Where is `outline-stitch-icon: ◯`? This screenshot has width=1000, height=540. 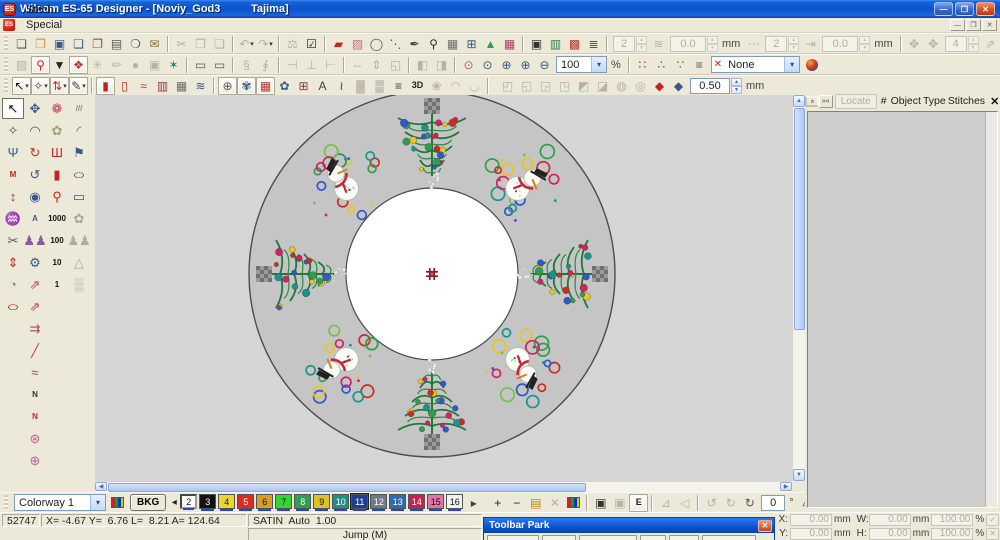
outline-stitch-icon: ◯ is located at coordinates (376, 44).